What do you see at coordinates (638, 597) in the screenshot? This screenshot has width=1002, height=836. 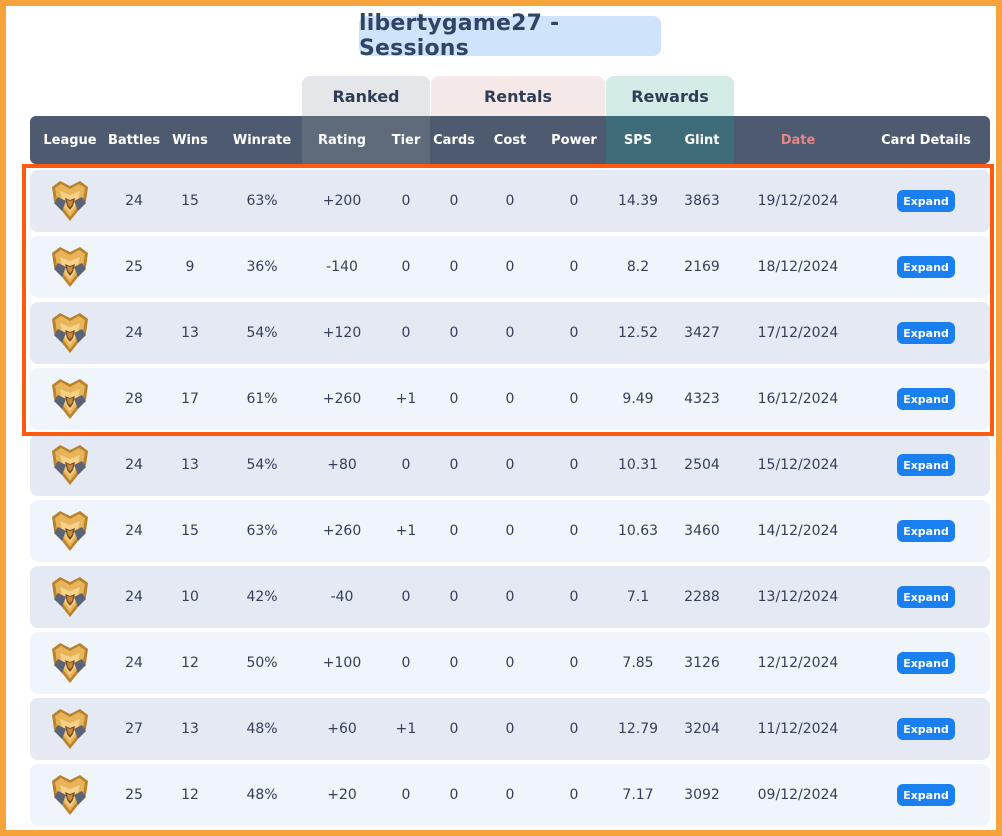 I see `cell-sps: 7.1` at bounding box center [638, 597].